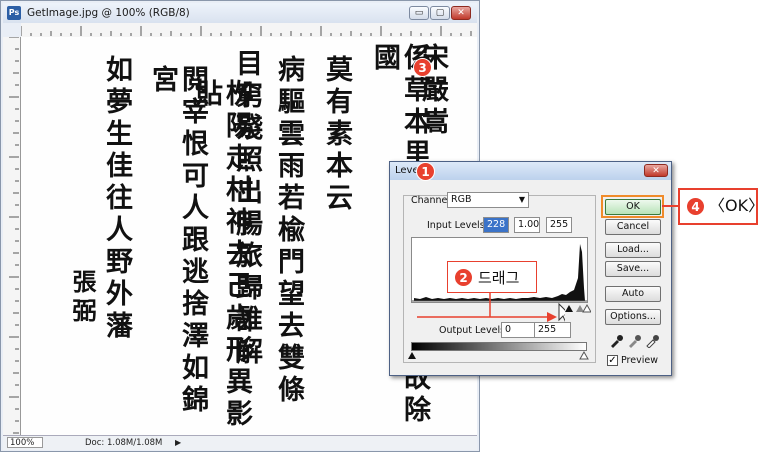 The image size is (765, 458). Describe the element at coordinates (656, 170) in the screenshot. I see `levels-close-button: ✕` at that location.